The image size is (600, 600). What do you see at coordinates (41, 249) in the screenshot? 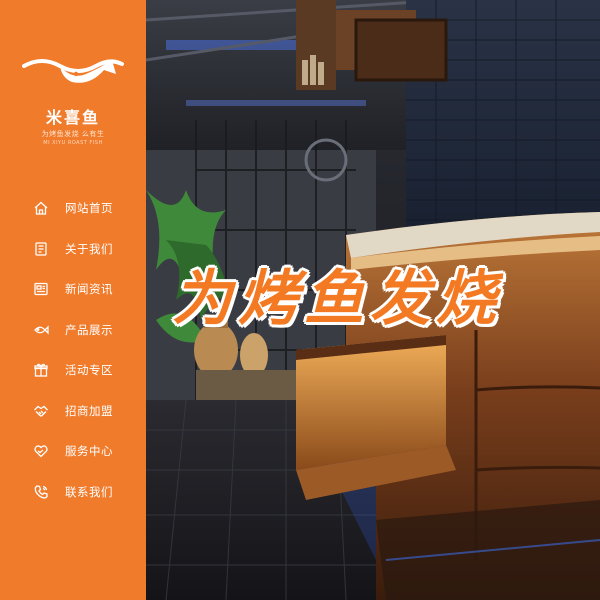
I see `book-icon` at bounding box center [41, 249].